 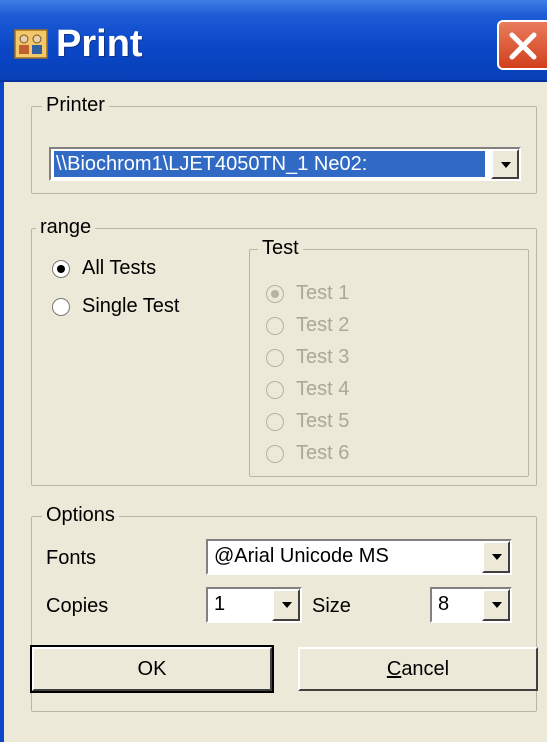 What do you see at coordinates (99, 44) in the screenshot?
I see `window-title: Print` at bounding box center [99, 44].